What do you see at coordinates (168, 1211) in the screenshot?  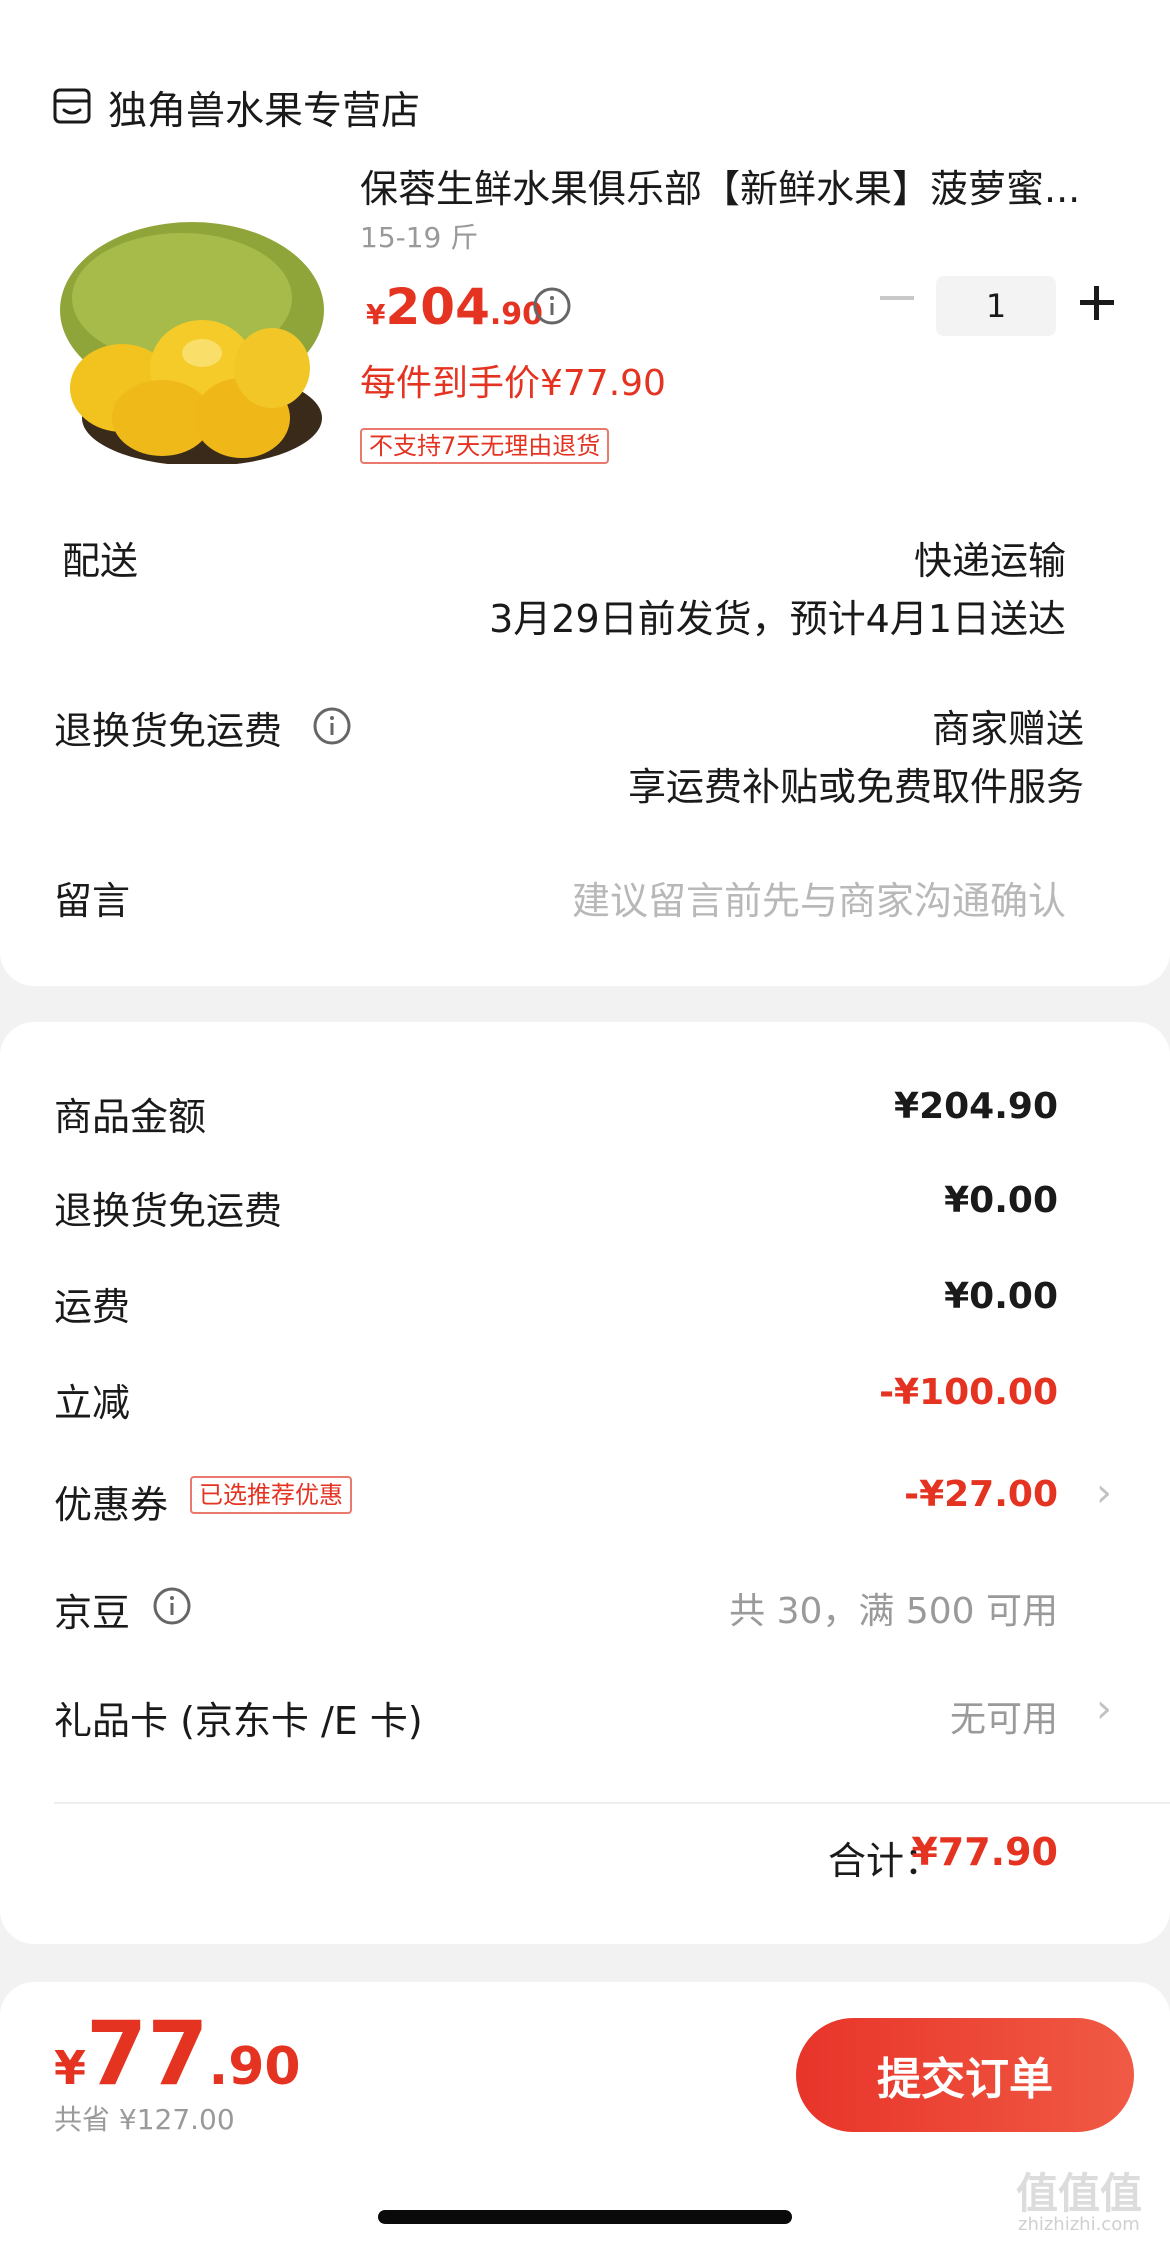 I see `return-fee-label: 退换货免运费` at bounding box center [168, 1211].